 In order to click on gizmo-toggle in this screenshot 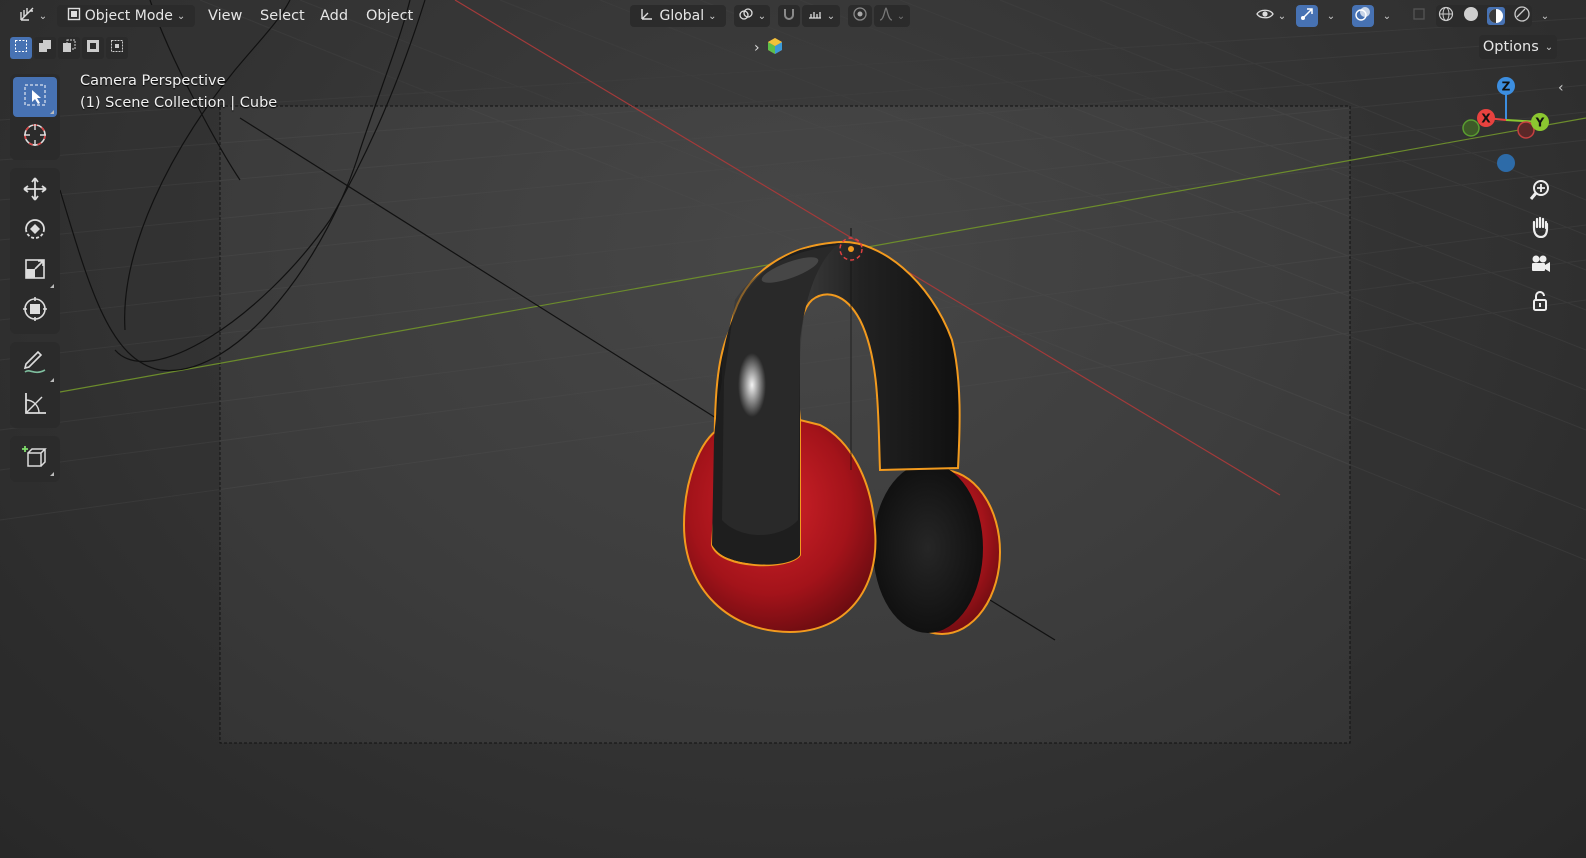, I will do `click(1307, 16)`.